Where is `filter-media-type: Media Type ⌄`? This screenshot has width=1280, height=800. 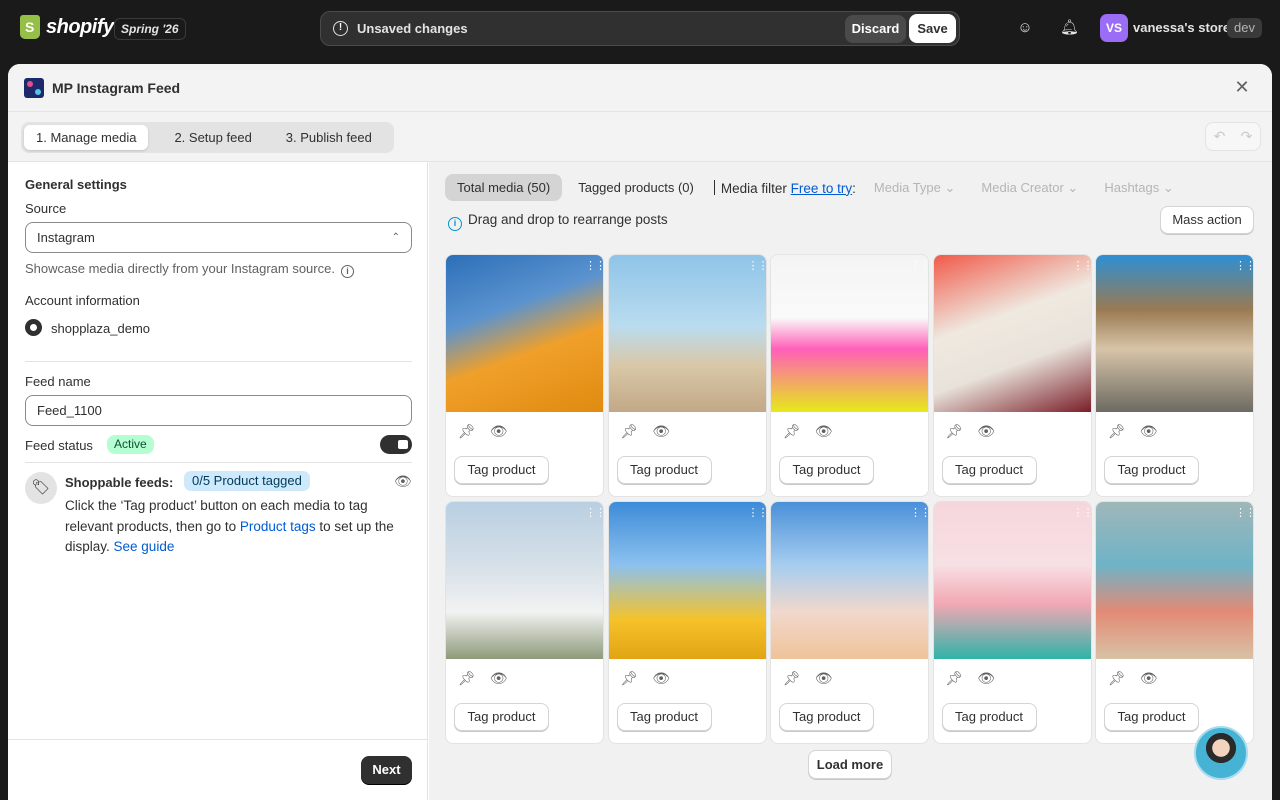 filter-media-type: Media Type ⌄ is located at coordinates (915, 188).